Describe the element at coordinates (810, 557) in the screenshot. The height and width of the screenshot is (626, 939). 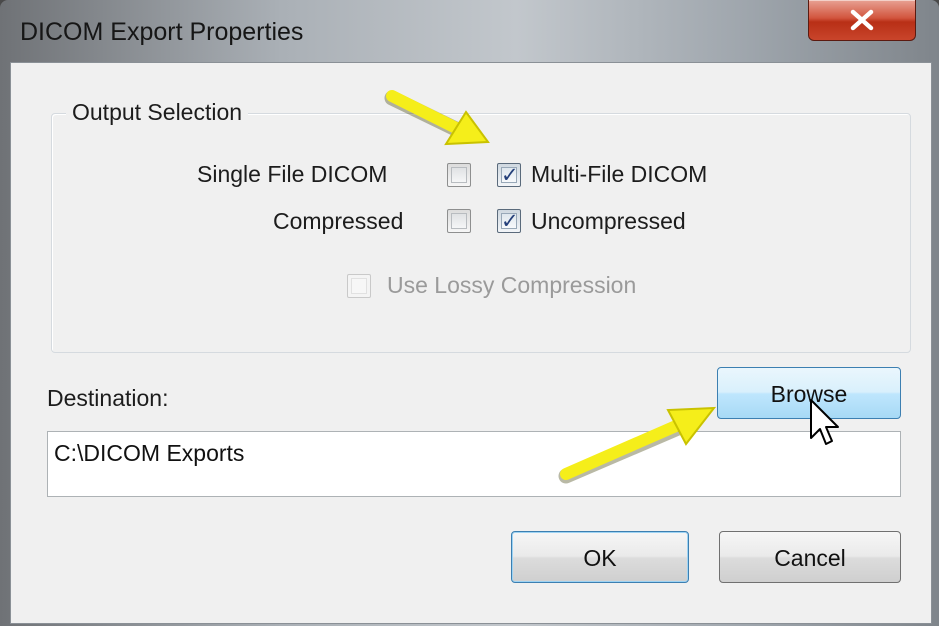
I see `cancel-button: Cancel` at that location.